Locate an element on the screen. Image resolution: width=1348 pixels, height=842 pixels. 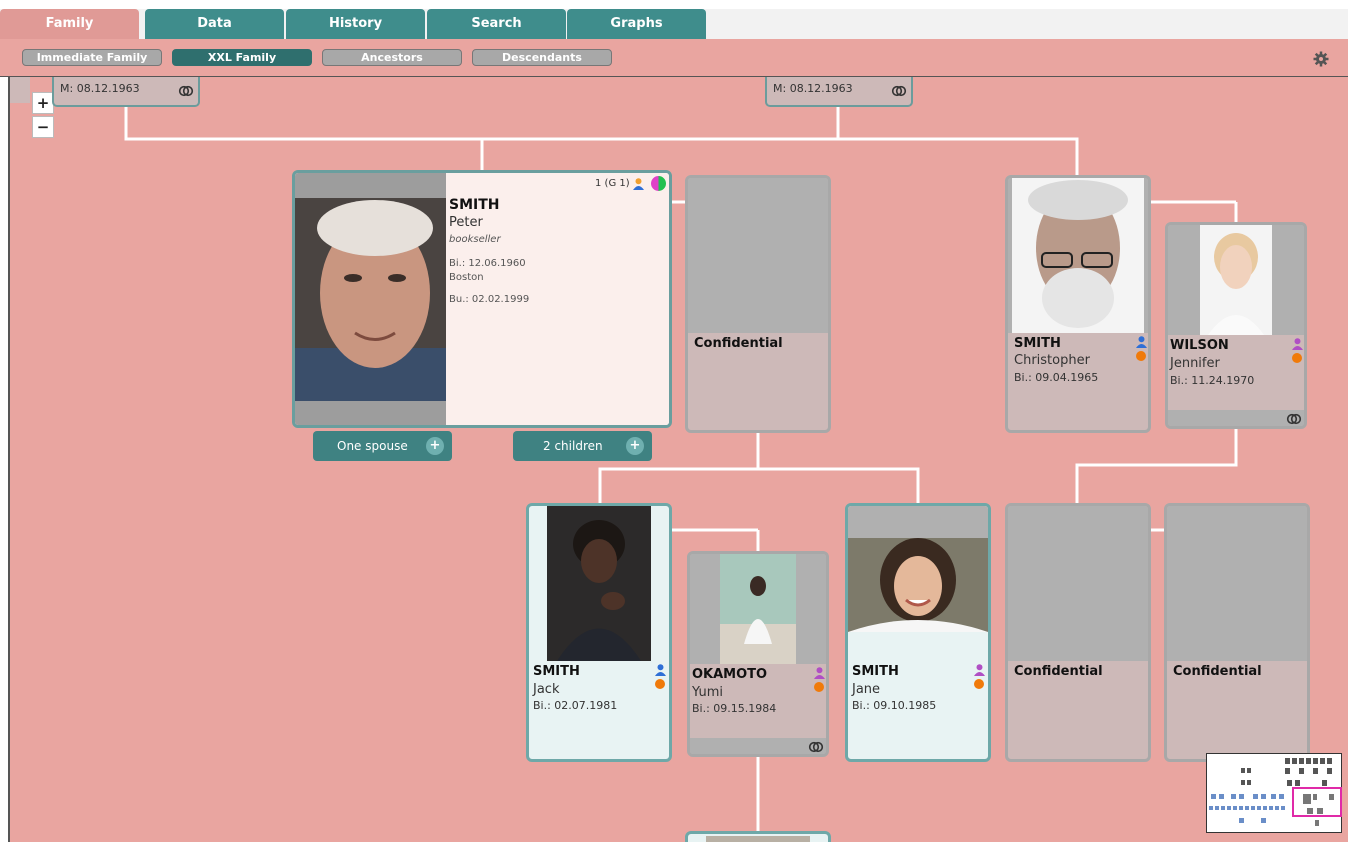
minimap is located at coordinates (1274, 793).